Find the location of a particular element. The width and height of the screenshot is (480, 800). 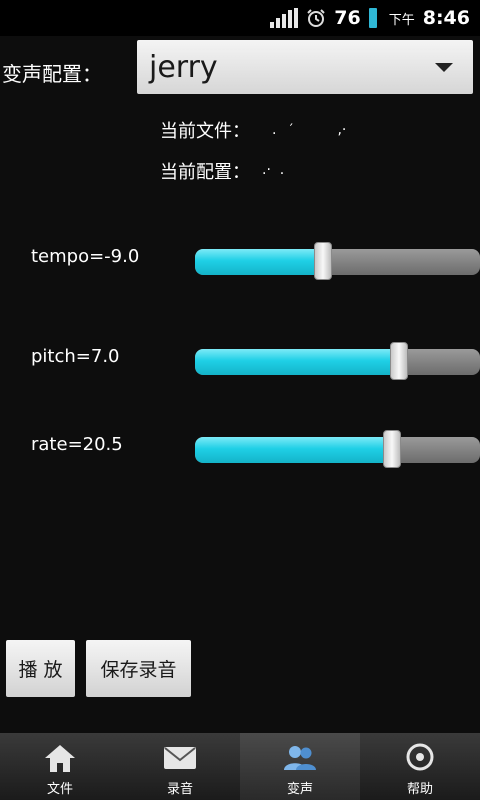

config-spinner: jerry is located at coordinates (305, 67).